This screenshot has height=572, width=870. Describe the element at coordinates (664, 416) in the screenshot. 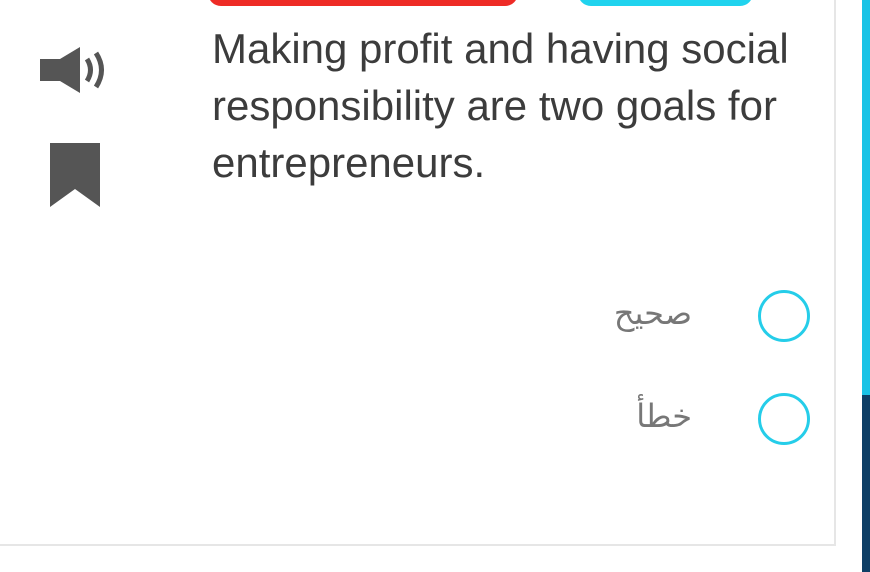

I see `option-label: خطأ` at that location.